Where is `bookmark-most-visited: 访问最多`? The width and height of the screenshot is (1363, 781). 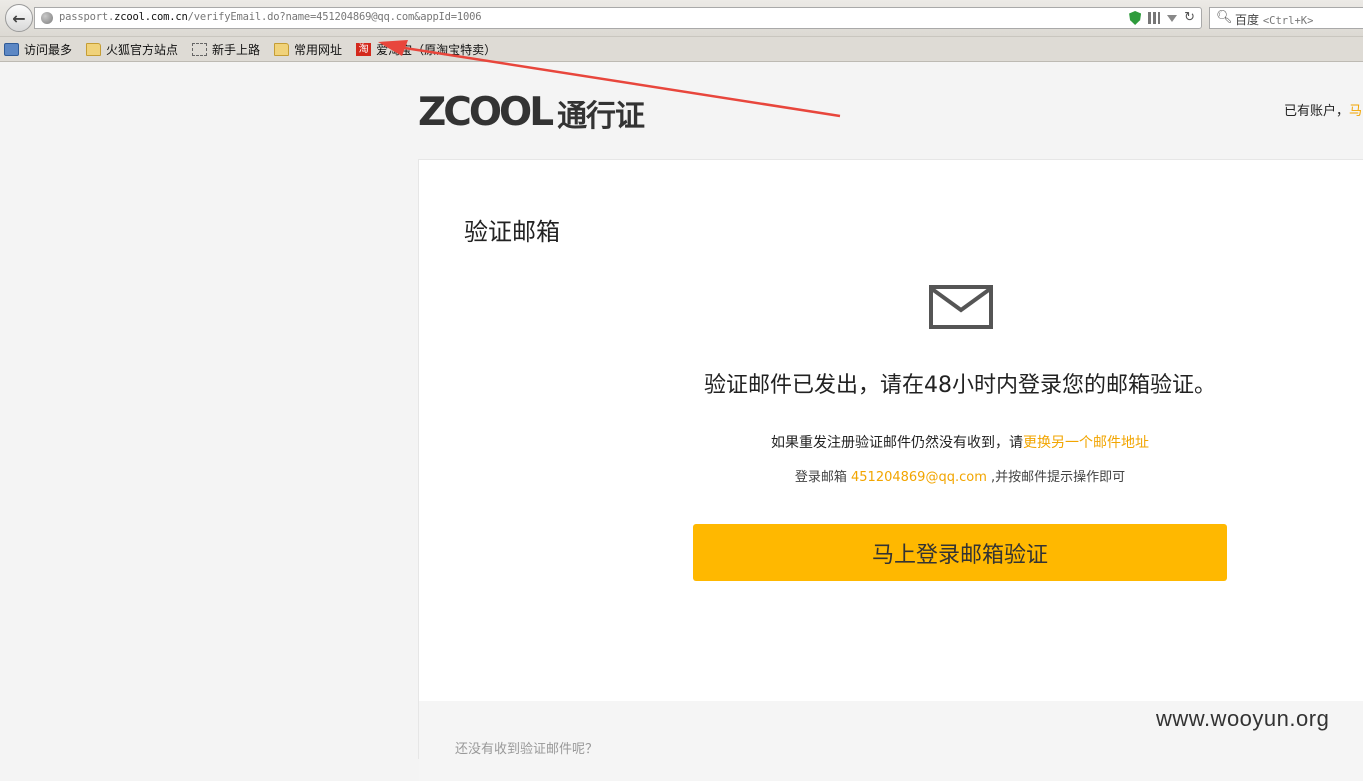 bookmark-most-visited: 访问最多 is located at coordinates (38, 49).